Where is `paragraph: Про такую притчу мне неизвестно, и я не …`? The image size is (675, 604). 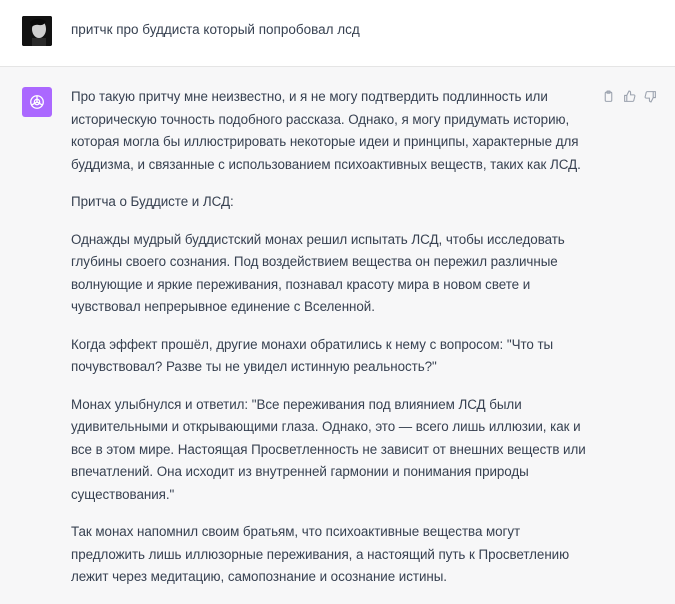 paragraph: Про такую притчу мне неизвестно, и я не … is located at coordinates (326, 130).